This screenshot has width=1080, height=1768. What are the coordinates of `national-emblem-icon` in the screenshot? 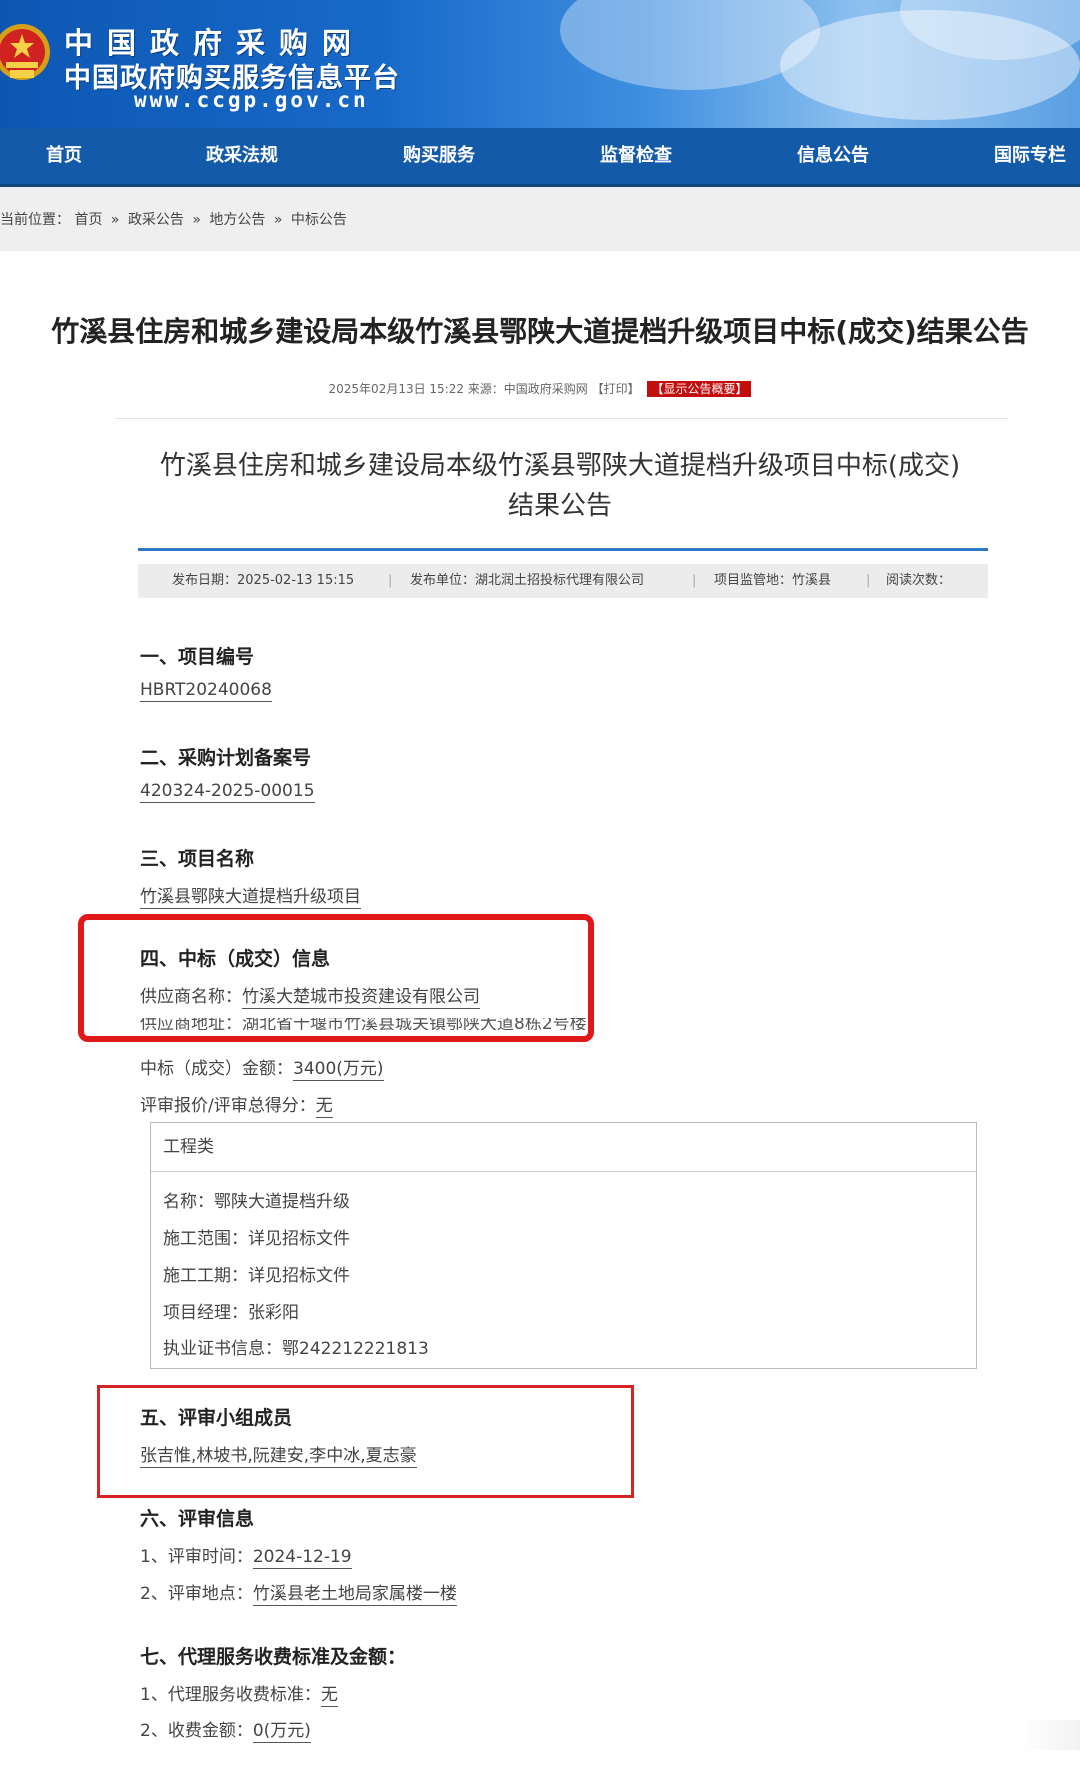 It's located at (25, 52).